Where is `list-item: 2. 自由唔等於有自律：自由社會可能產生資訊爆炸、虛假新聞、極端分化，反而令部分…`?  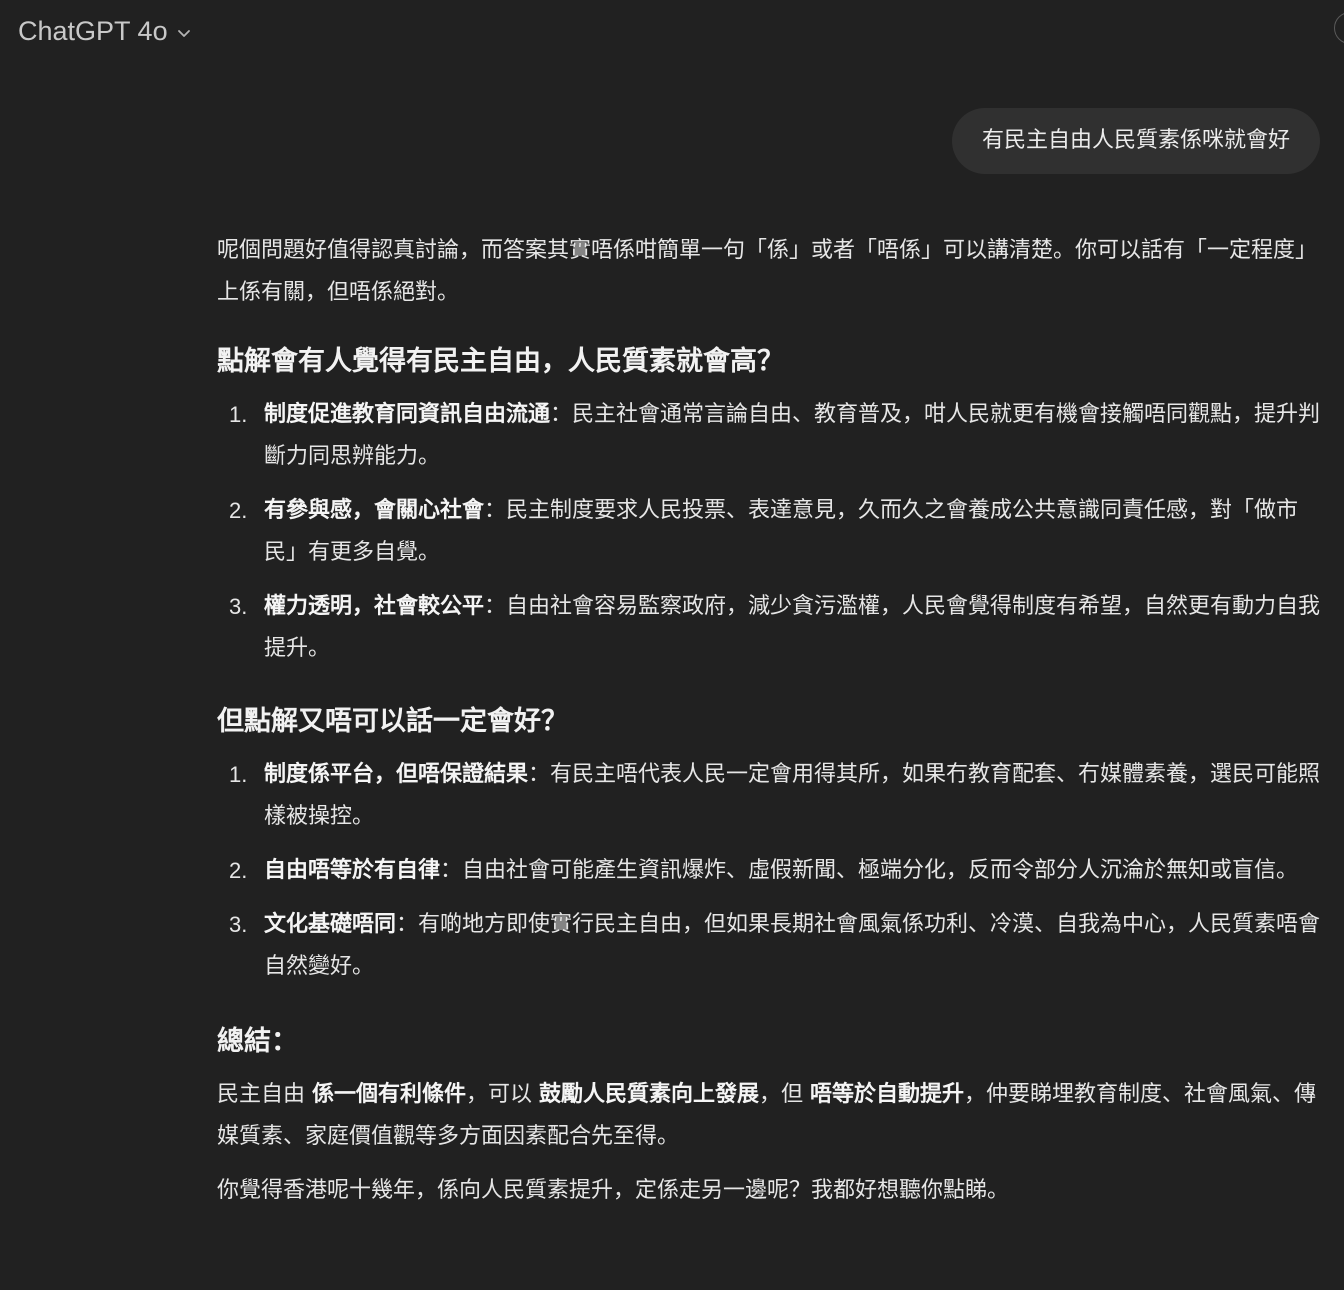
list-item: 2. 自由唔等於有自律：自由社會可能產生資訊爆炸、虛假新聞、極端分化，反而令部分… is located at coordinates (770, 871).